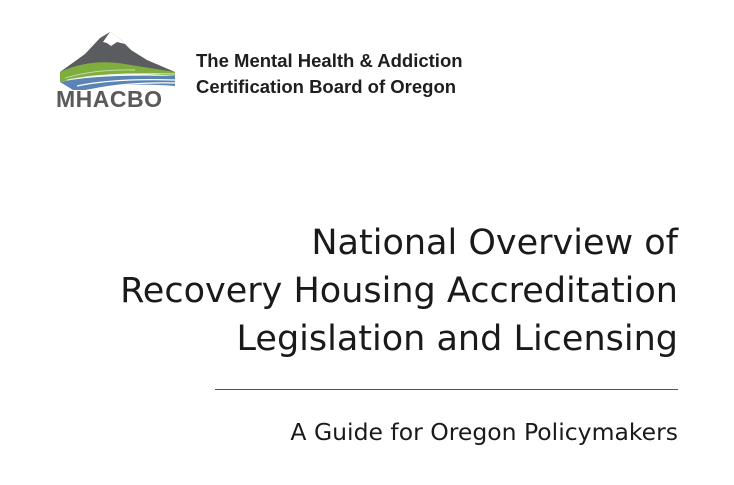  What do you see at coordinates (446, 389) in the screenshot?
I see `divider` at bounding box center [446, 389].